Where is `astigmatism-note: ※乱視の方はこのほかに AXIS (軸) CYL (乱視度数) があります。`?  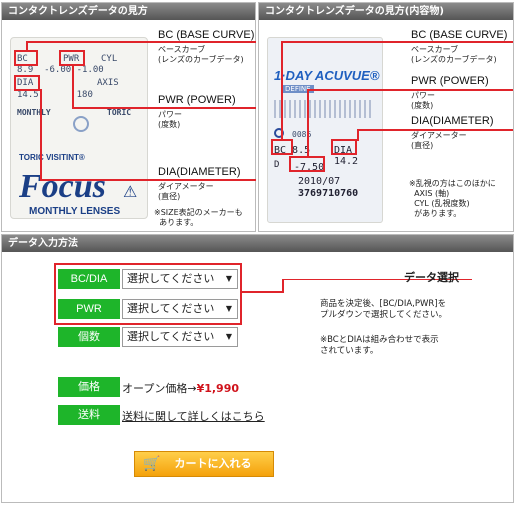 astigmatism-note: ※乱視の方はこのほかに AXIS (軸) CYL (乱視度数) があります。 is located at coordinates (452, 198).